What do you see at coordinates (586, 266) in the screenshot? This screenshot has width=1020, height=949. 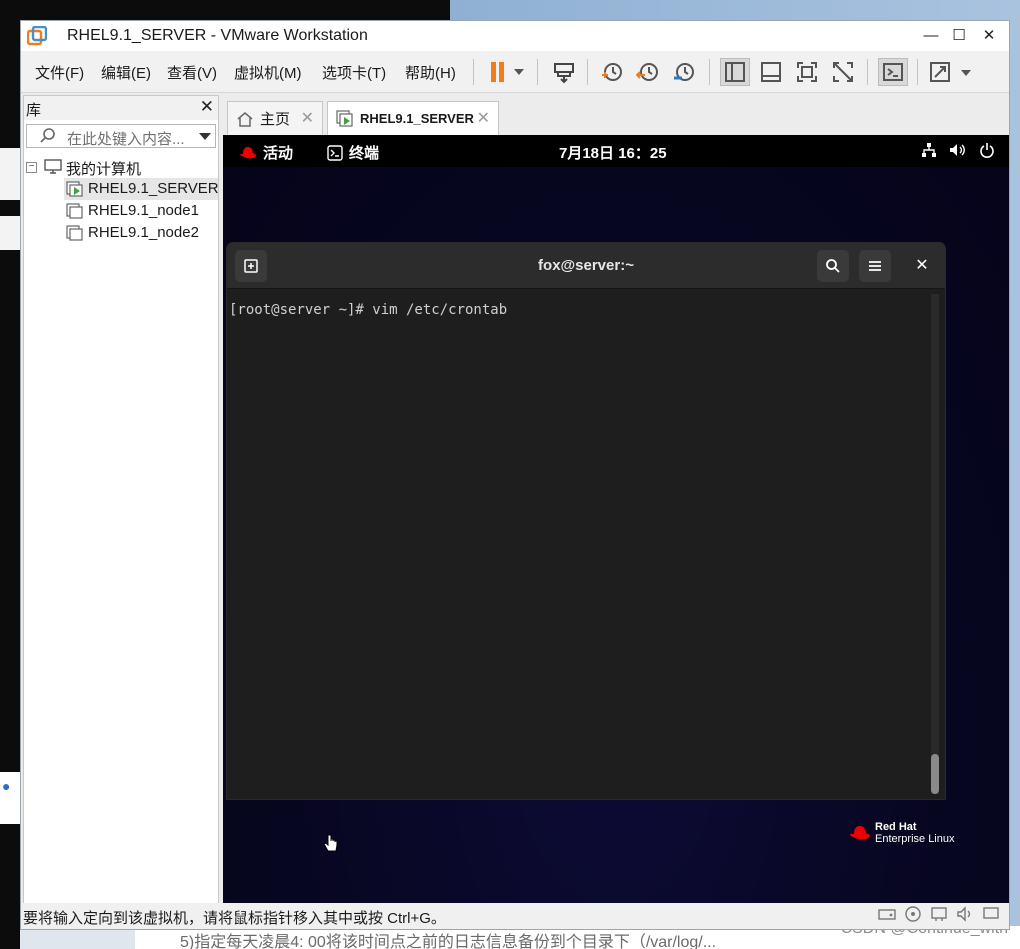 I see `terminal-header-bar: fox@server:~ ✕` at bounding box center [586, 266].